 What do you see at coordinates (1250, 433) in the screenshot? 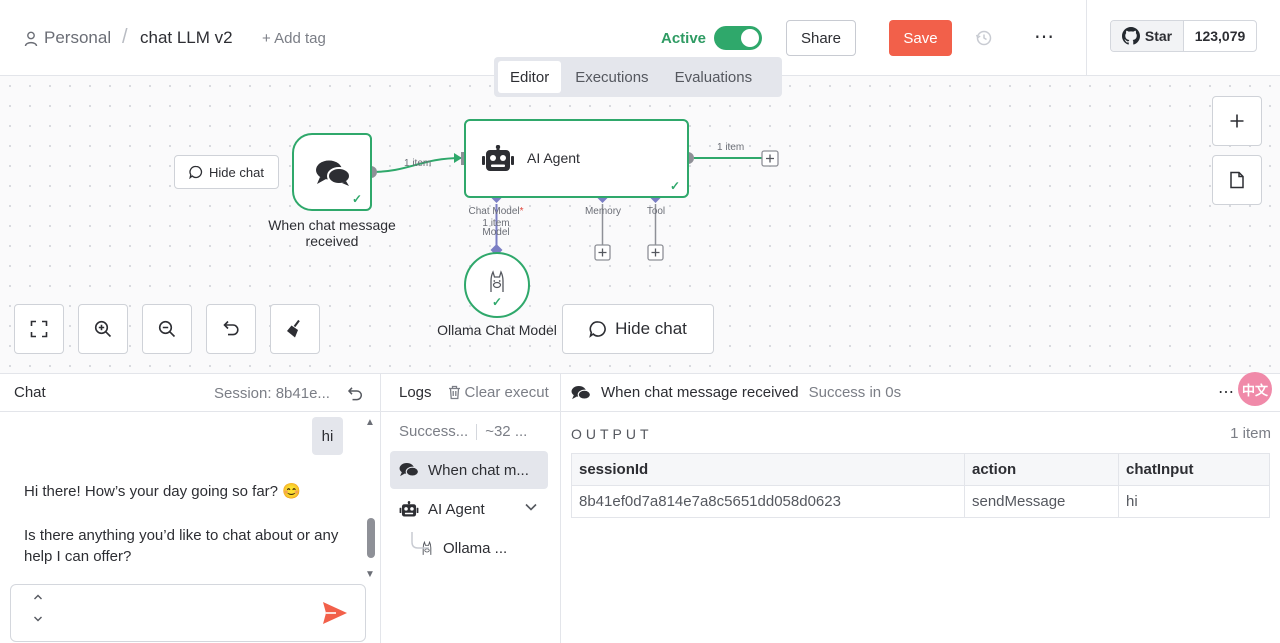
I see `output-item-count: 1 item` at bounding box center [1250, 433].